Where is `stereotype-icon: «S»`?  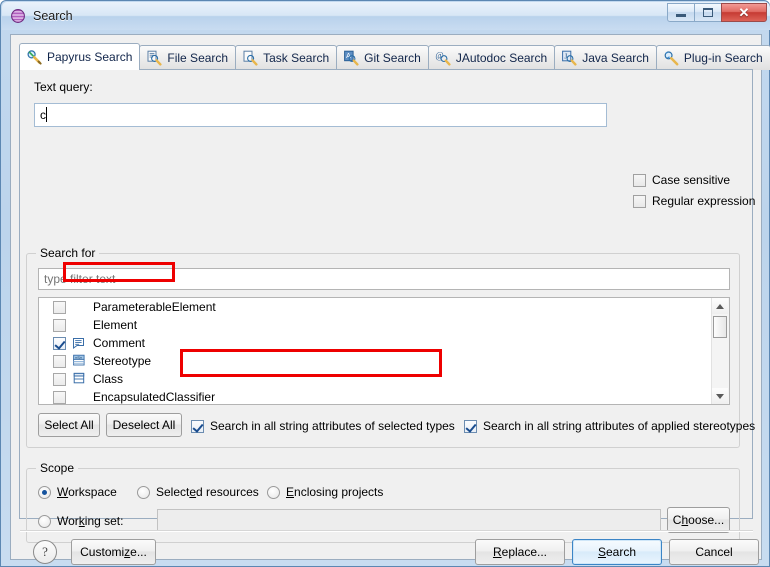 stereotype-icon: «S» is located at coordinates (80, 361).